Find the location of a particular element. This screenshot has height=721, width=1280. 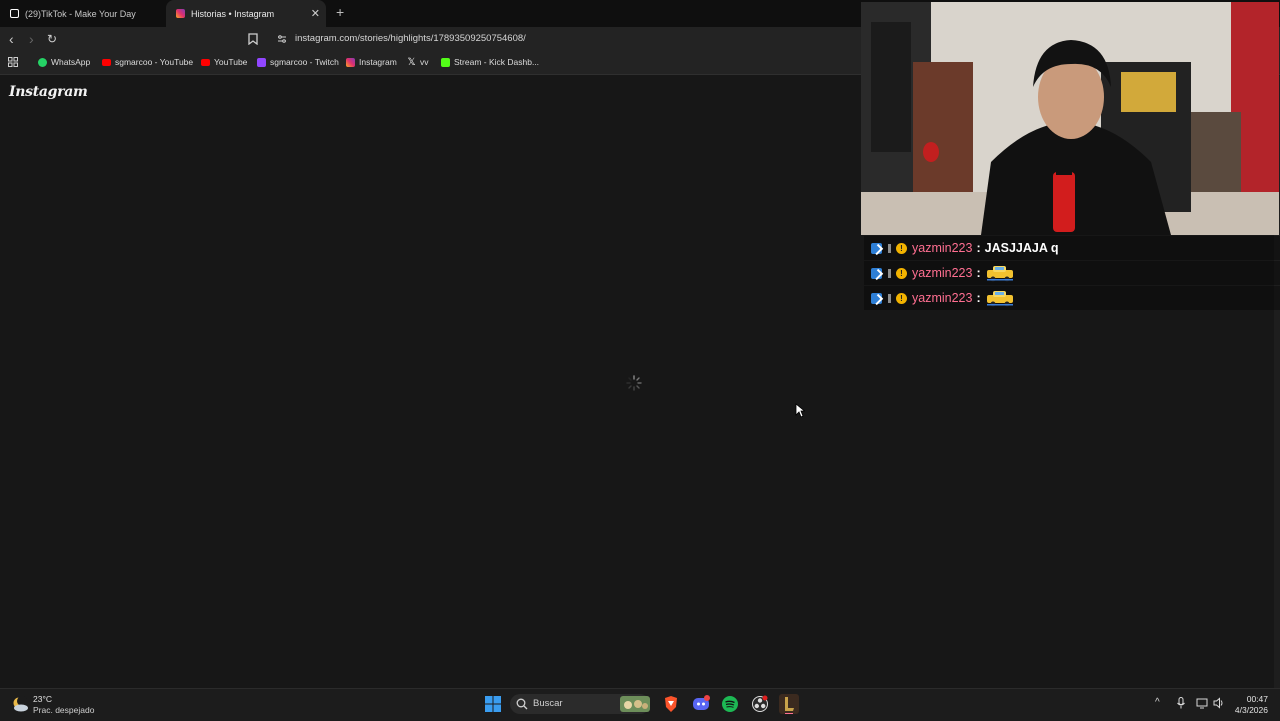

windows-start-icon is located at coordinates (493, 704).